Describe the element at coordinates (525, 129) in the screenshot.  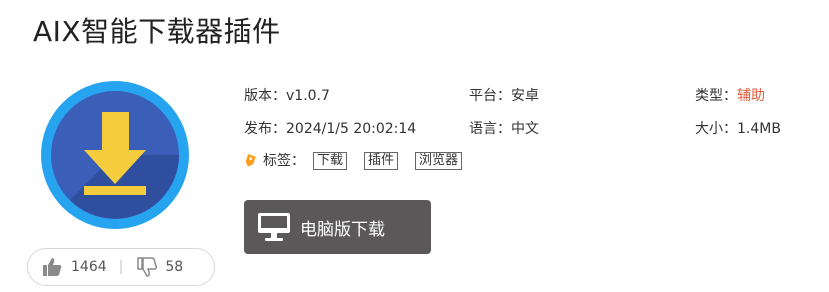
I see `language-value: 中文` at that location.